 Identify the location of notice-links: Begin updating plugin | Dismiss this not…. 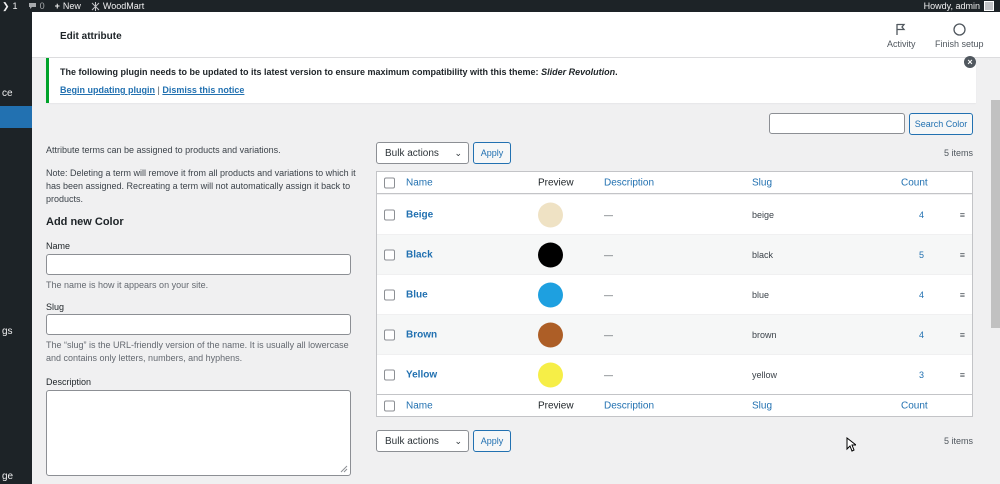
(152, 90).